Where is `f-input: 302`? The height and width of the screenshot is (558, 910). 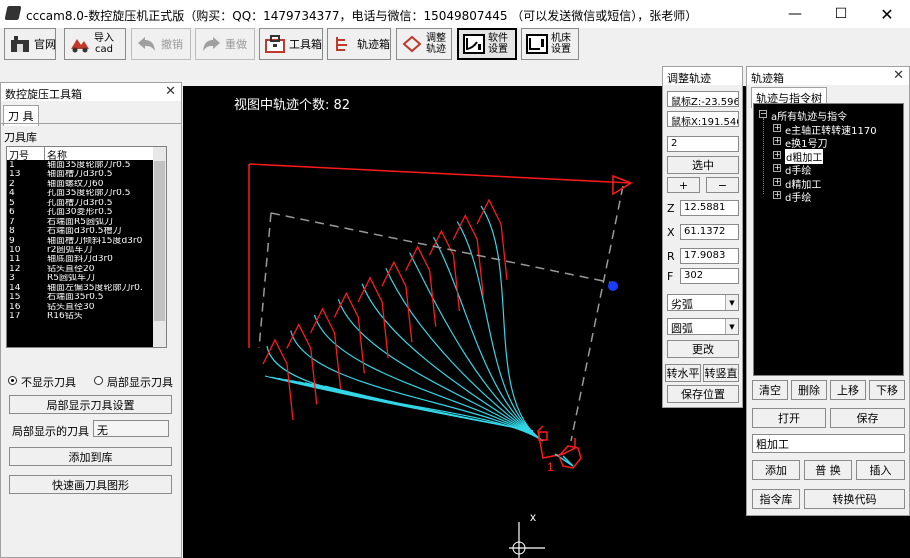
f-input: 302 is located at coordinates (709, 276).